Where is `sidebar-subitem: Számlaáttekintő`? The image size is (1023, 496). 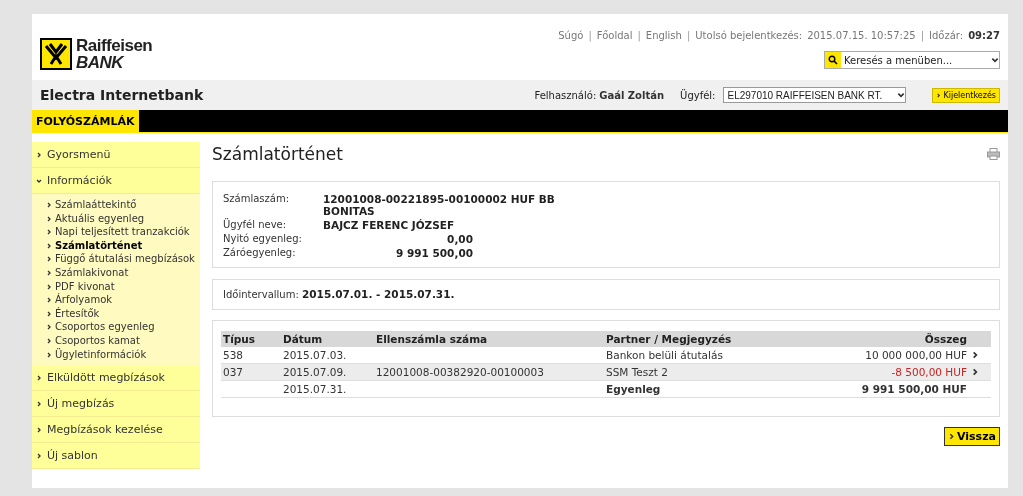
sidebar-subitem: Számlaáttekintő is located at coordinates (123, 205).